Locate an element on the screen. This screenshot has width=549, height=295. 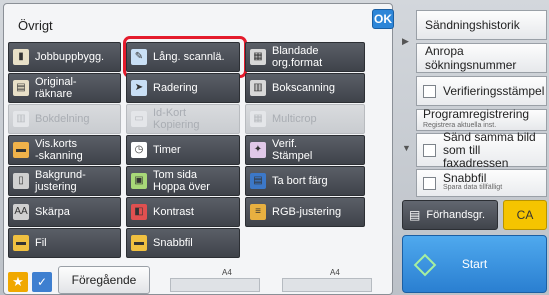
erase-icon: ➤ is located at coordinates (139, 88).